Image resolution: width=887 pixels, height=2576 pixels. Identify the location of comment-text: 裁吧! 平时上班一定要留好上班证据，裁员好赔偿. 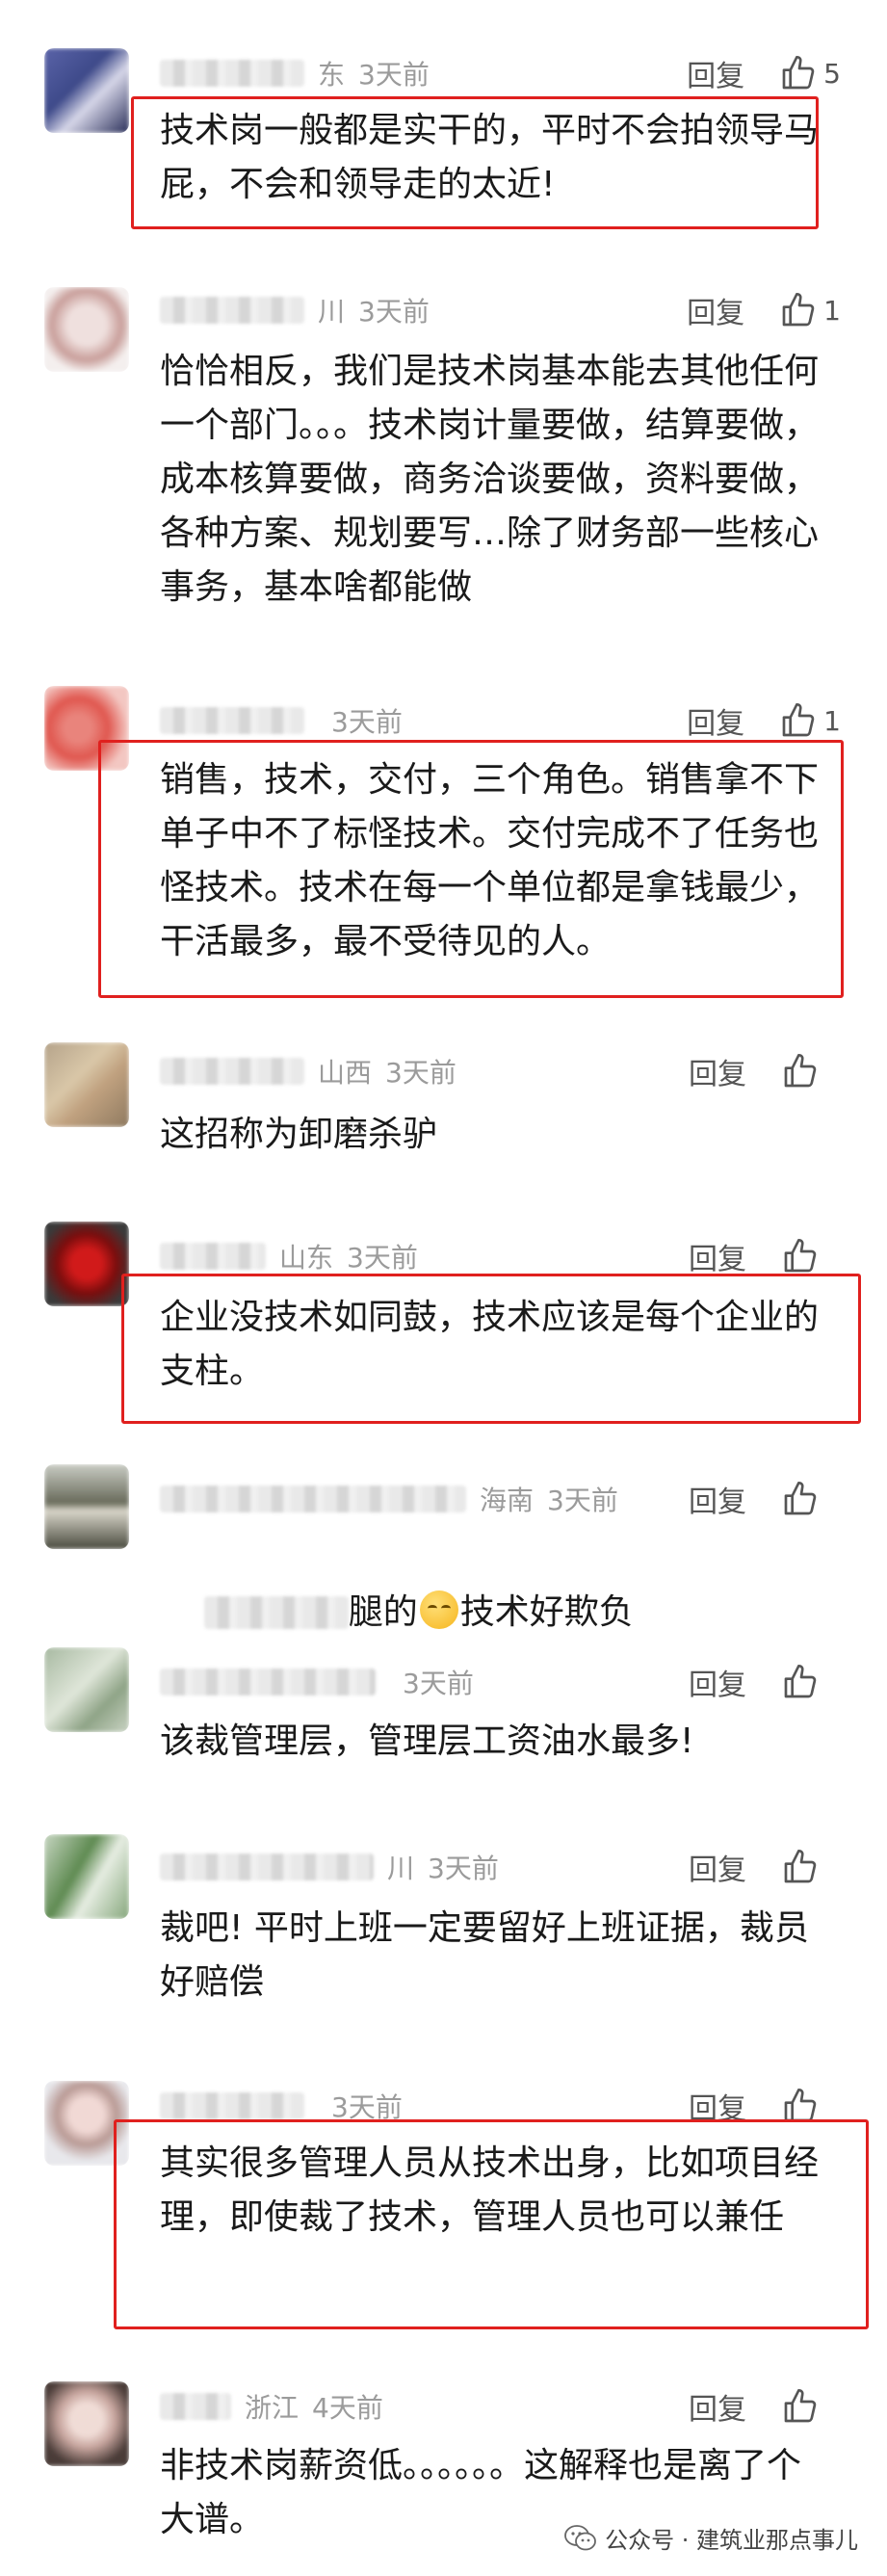
(484, 1955).